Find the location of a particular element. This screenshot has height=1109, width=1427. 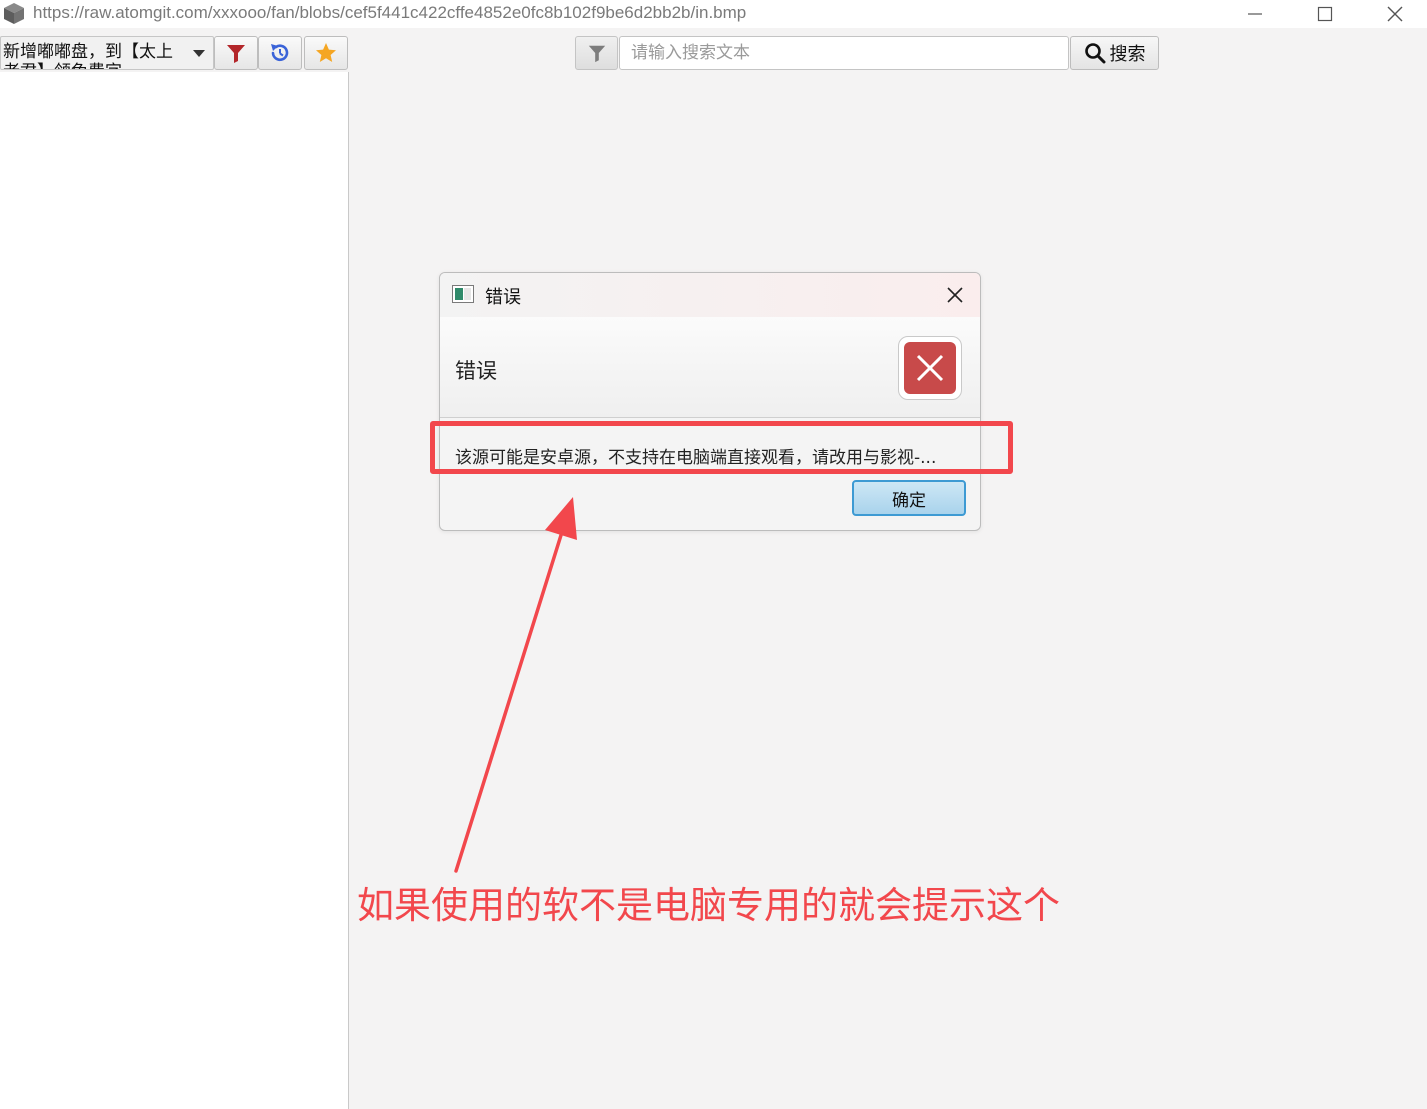

maximize-icon is located at coordinates (1325, 14).